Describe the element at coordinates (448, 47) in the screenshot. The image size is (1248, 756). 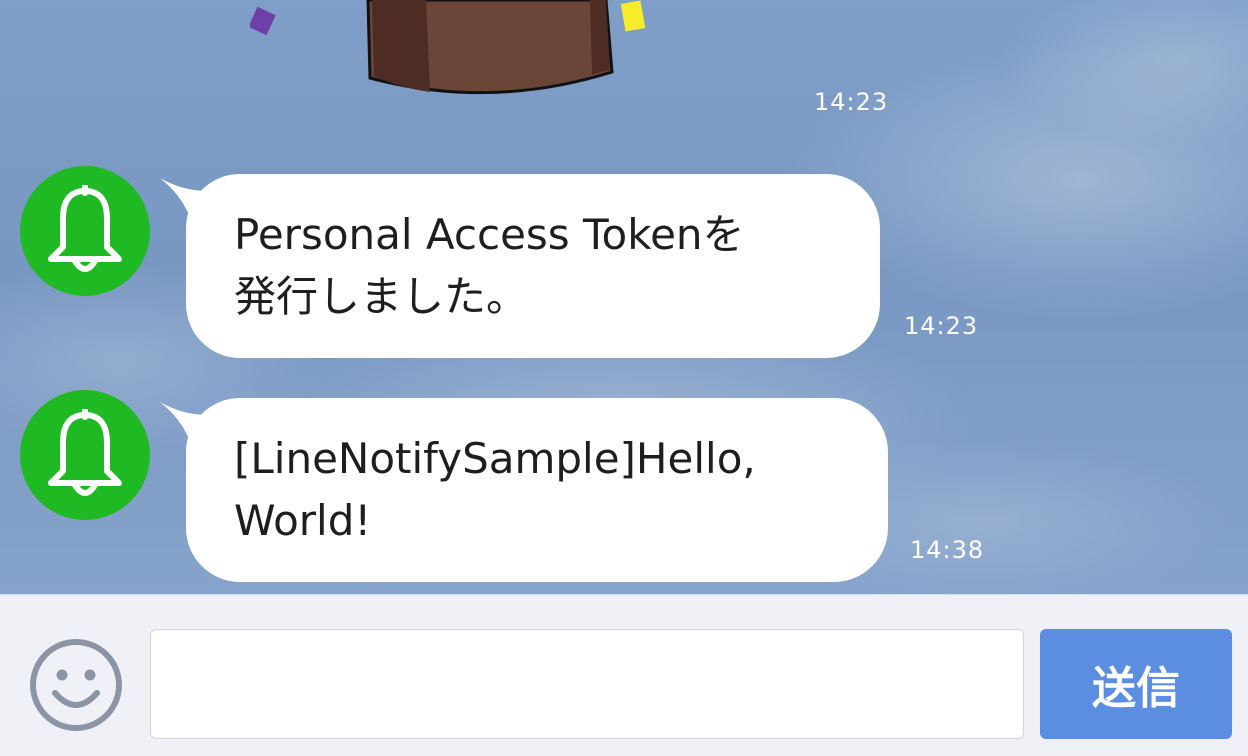
I see `sticker-image` at that location.